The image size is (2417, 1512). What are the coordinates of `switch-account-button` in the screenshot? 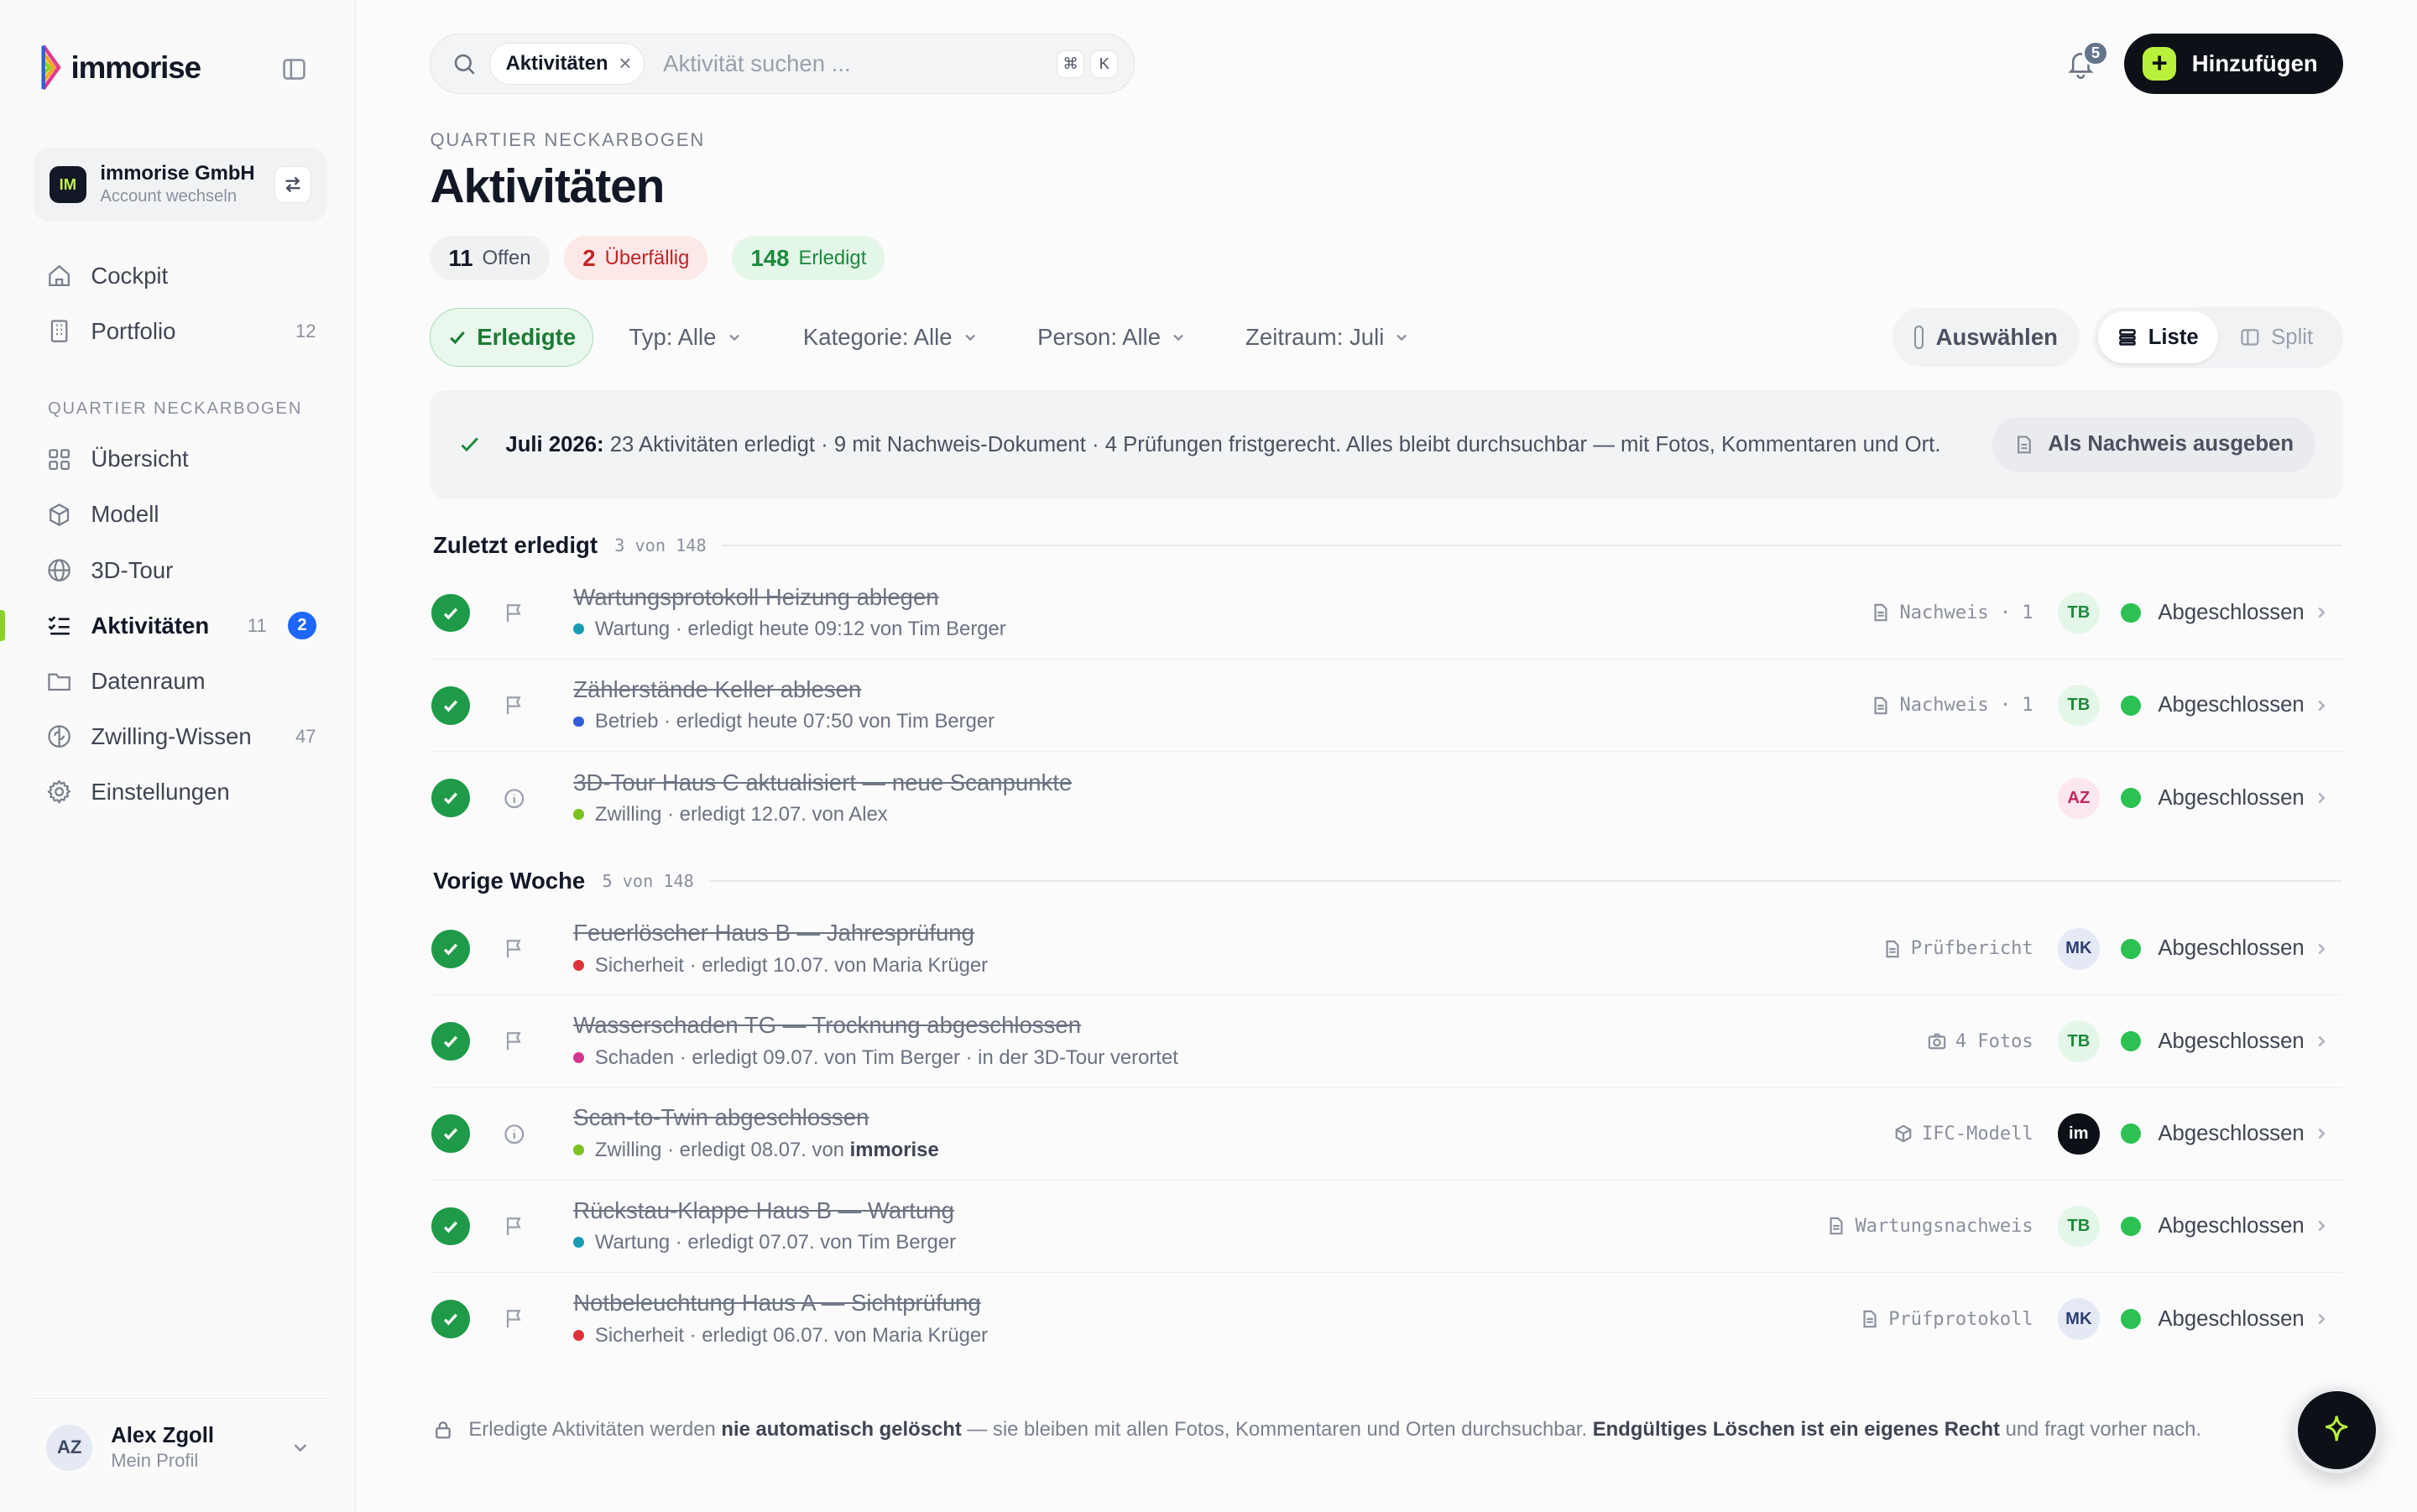 It's located at (293, 185).